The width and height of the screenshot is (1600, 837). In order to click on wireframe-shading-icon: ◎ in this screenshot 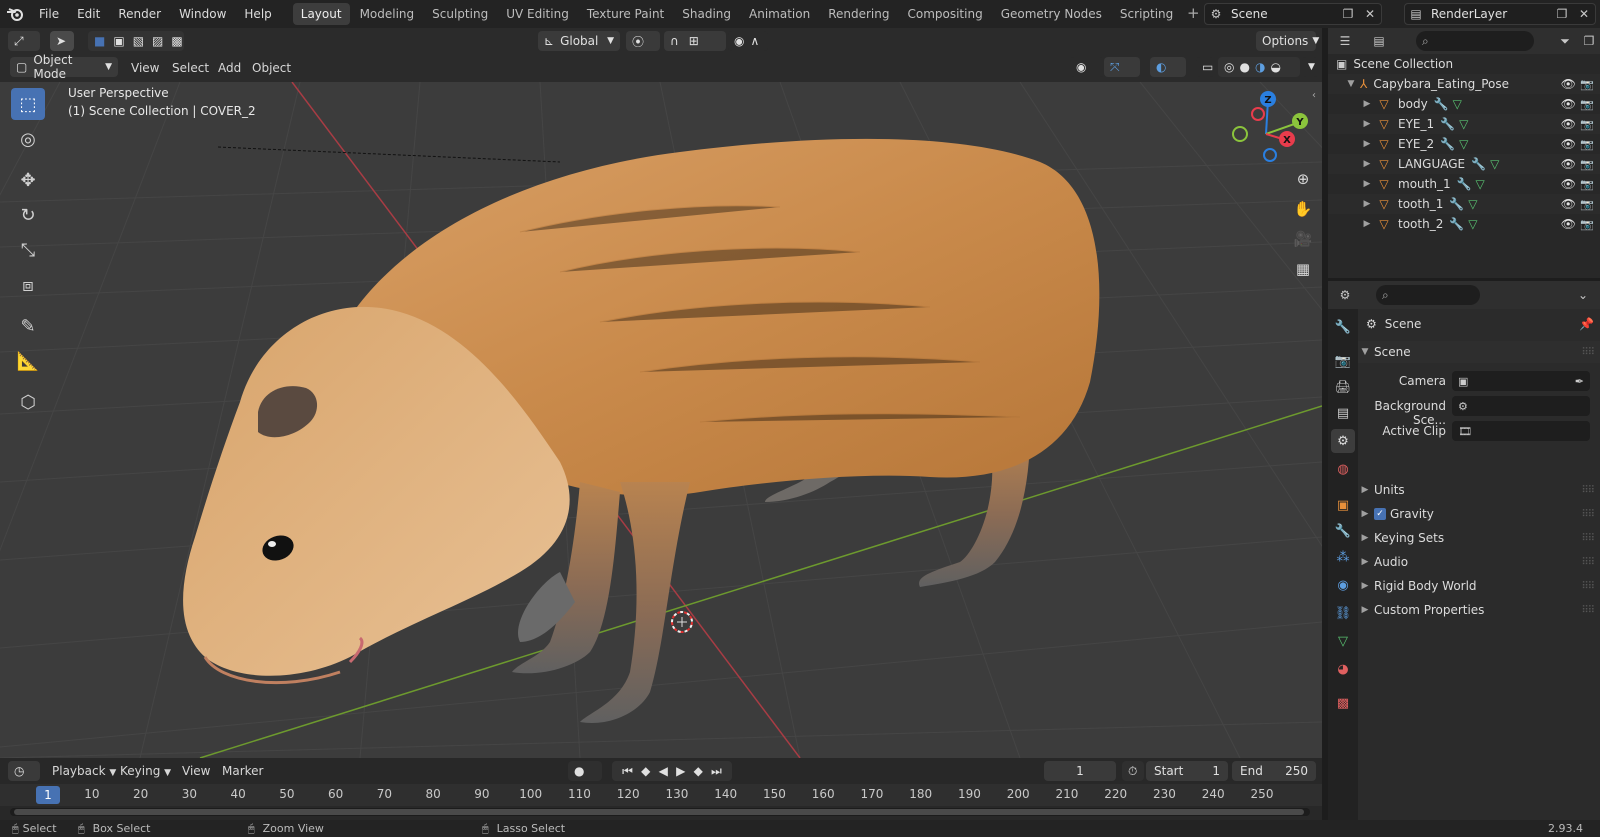, I will do `click(1229, 67)`.